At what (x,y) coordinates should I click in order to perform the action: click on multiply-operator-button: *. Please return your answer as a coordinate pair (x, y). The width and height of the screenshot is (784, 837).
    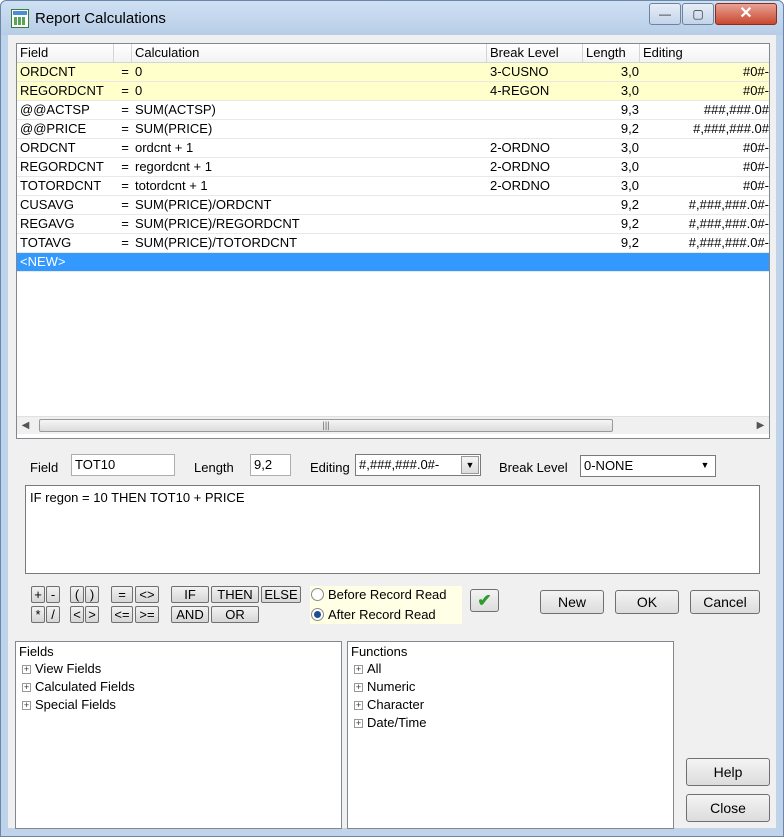
    Looking at the image, I should click on (38, 614).